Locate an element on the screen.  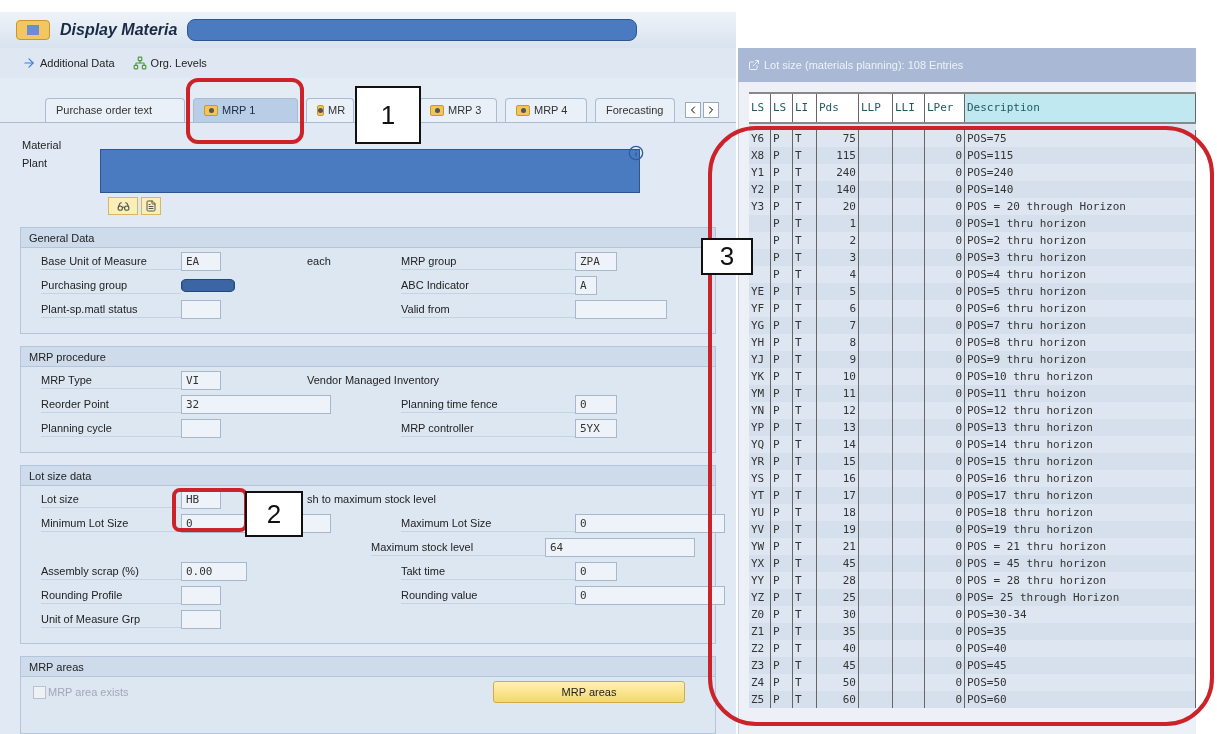
table-row: Z3 P T 45 0 POS=45 is located at coordinates (972, 665).